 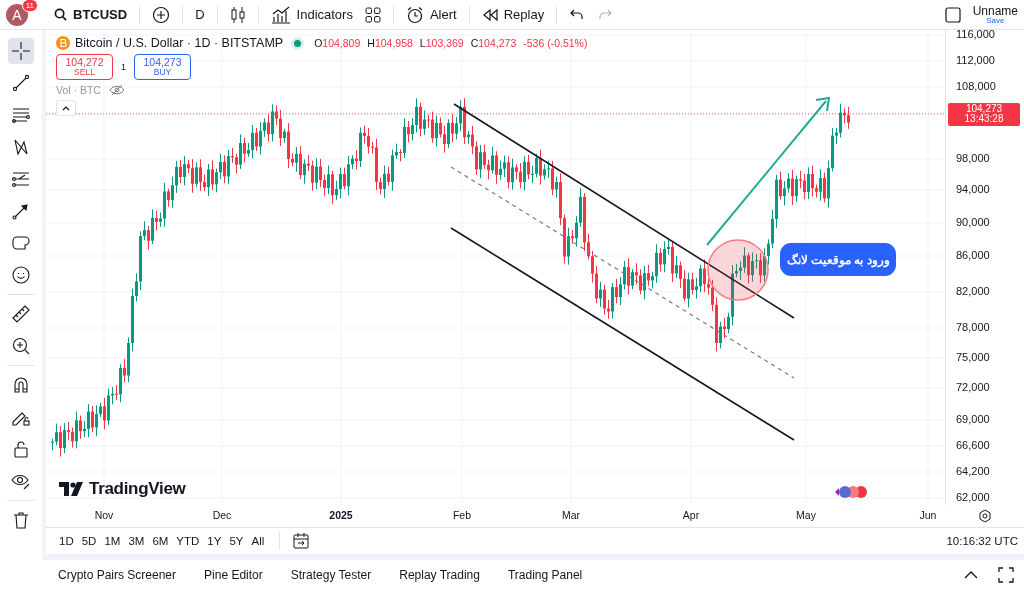 I want to click on search-icon, so click(x=60, y=14).